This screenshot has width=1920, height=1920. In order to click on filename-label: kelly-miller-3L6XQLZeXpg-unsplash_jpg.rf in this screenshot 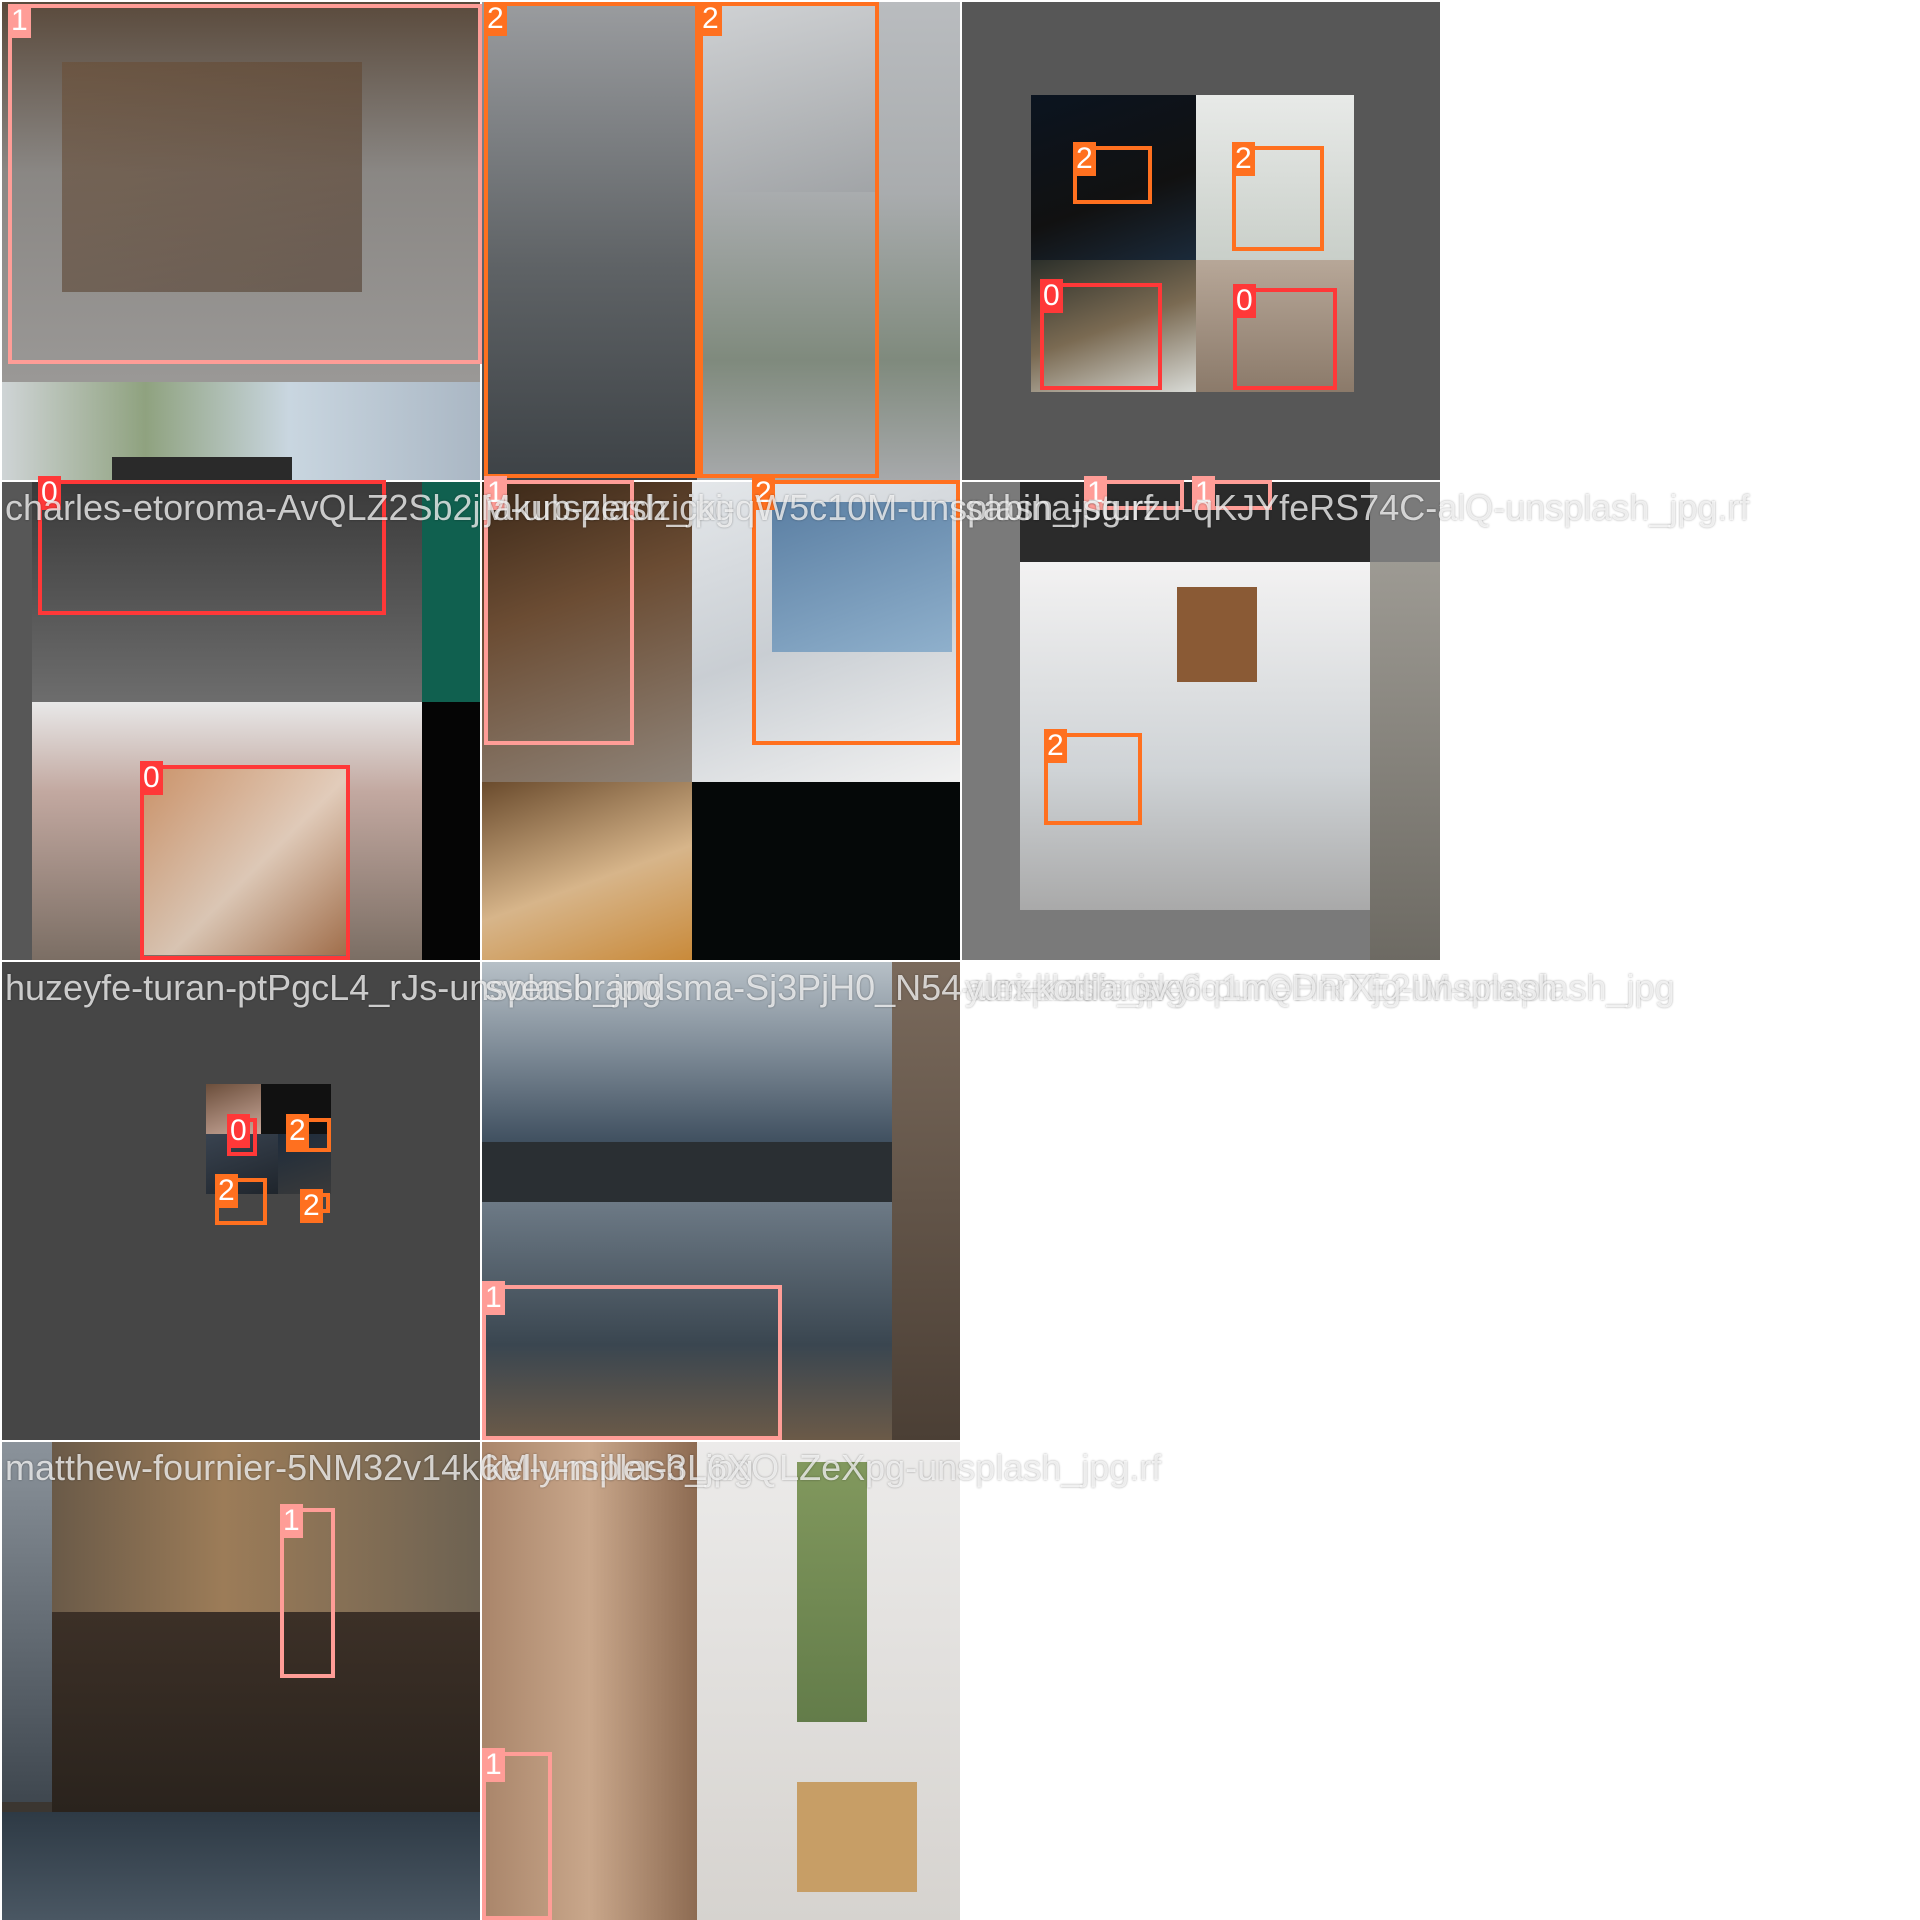, I will do `click(823, 1467)`.